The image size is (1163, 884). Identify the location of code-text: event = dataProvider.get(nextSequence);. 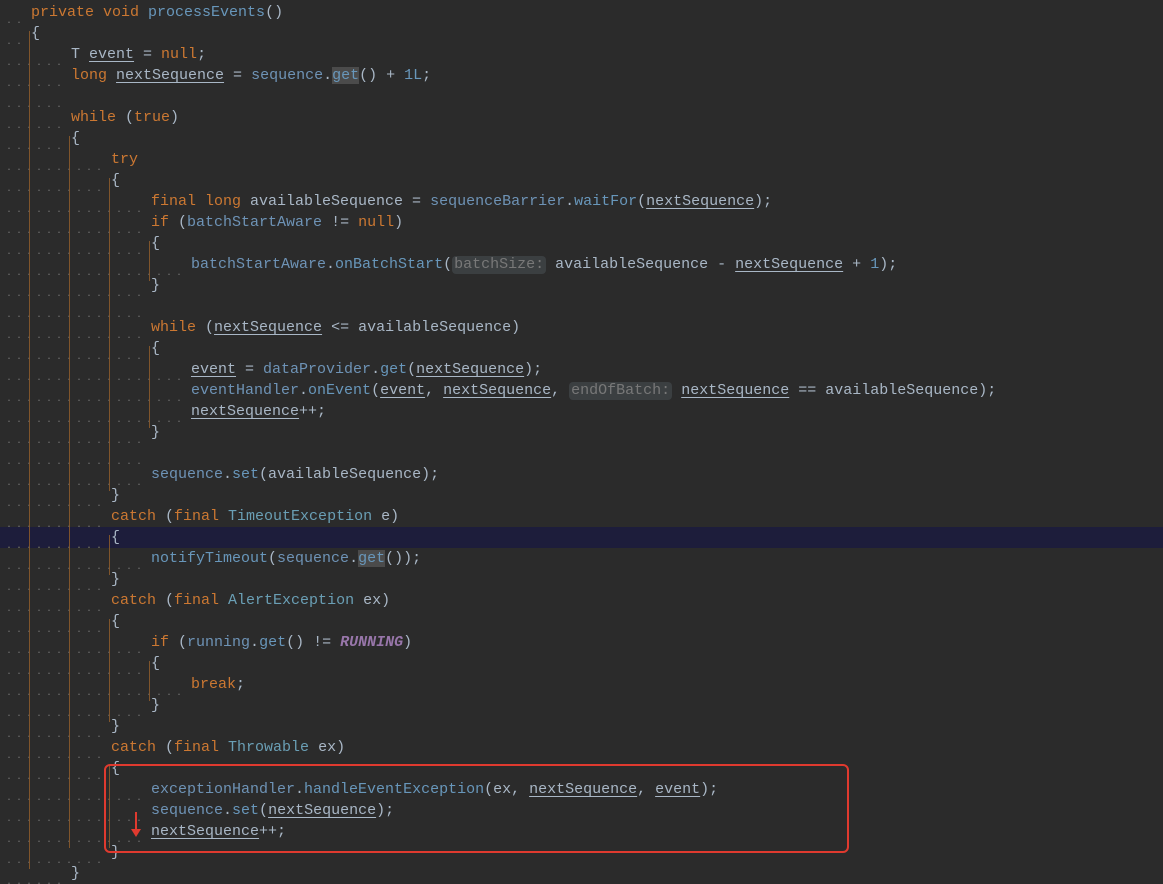
(366, 369).